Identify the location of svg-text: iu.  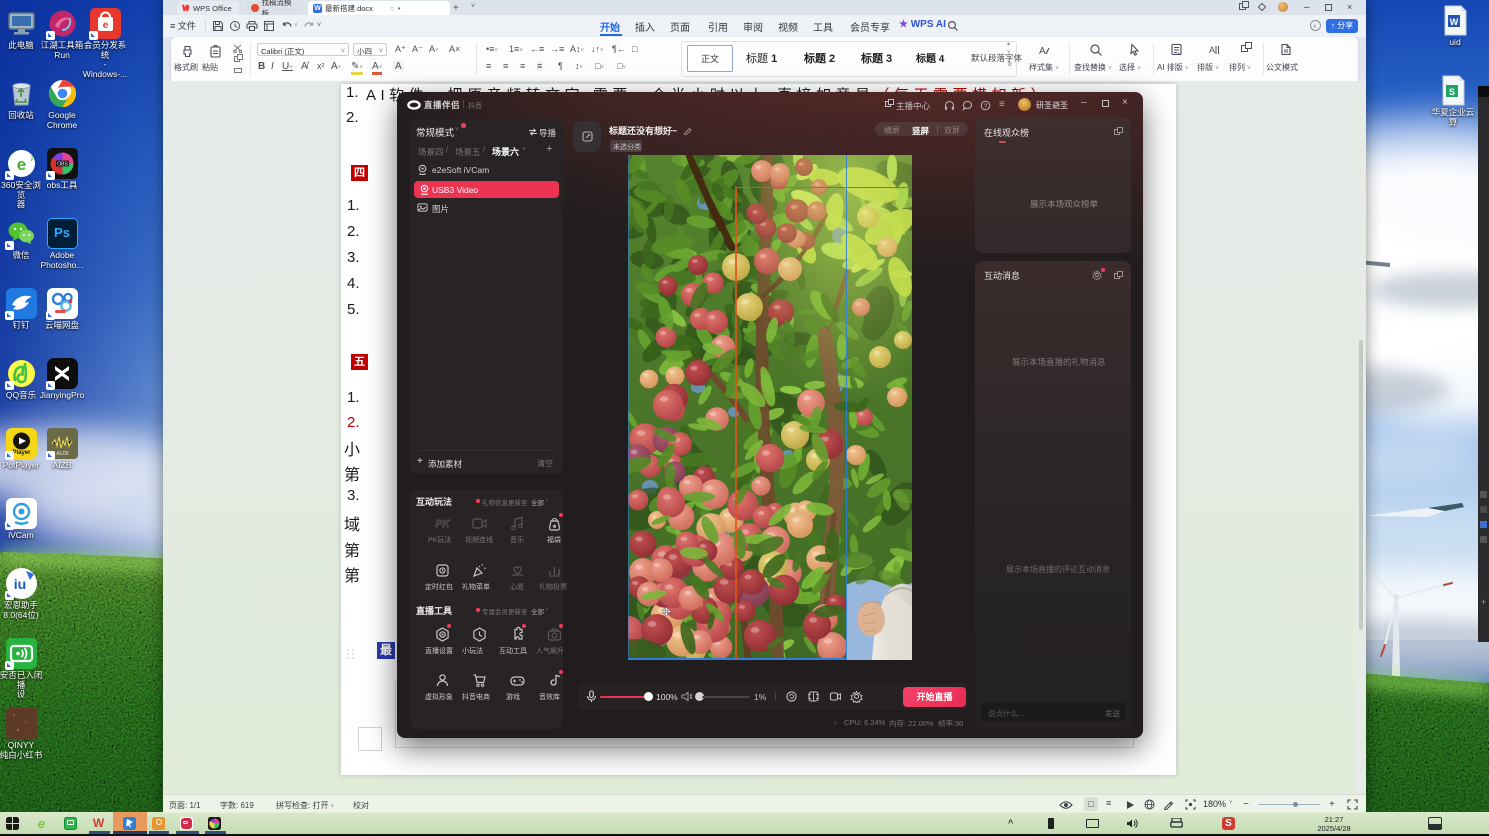
(19, 584).